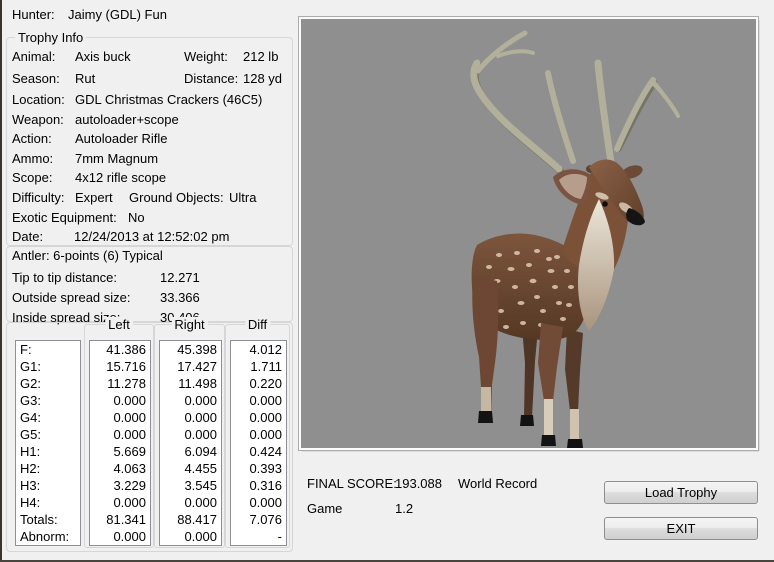 This screenshot has height=562, width=774. Describe the element at coordinates (265, 485) in the screenshot. I see `diff-value: 0.316` at that location.